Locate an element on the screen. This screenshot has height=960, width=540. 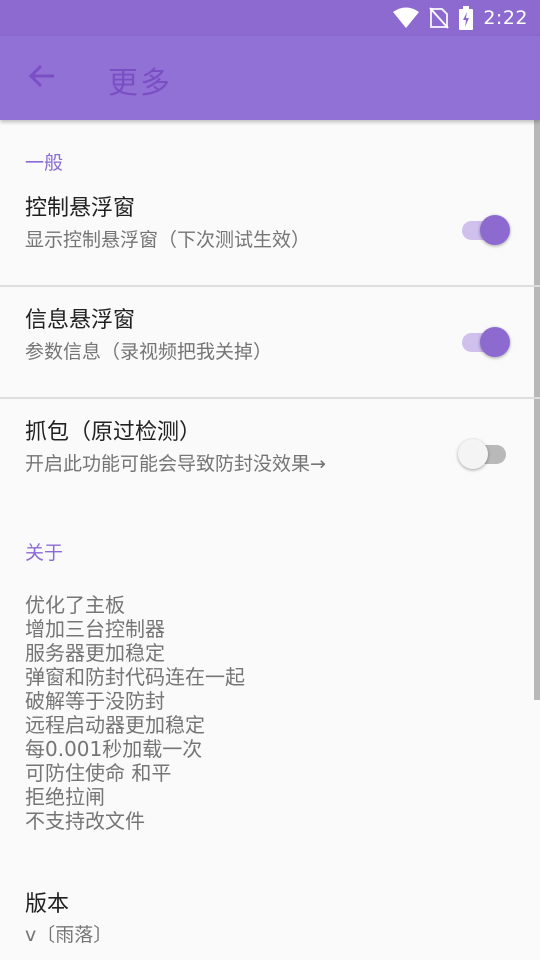
pref-title: 控制悬浮窗 is located at coordinates (80, 208).